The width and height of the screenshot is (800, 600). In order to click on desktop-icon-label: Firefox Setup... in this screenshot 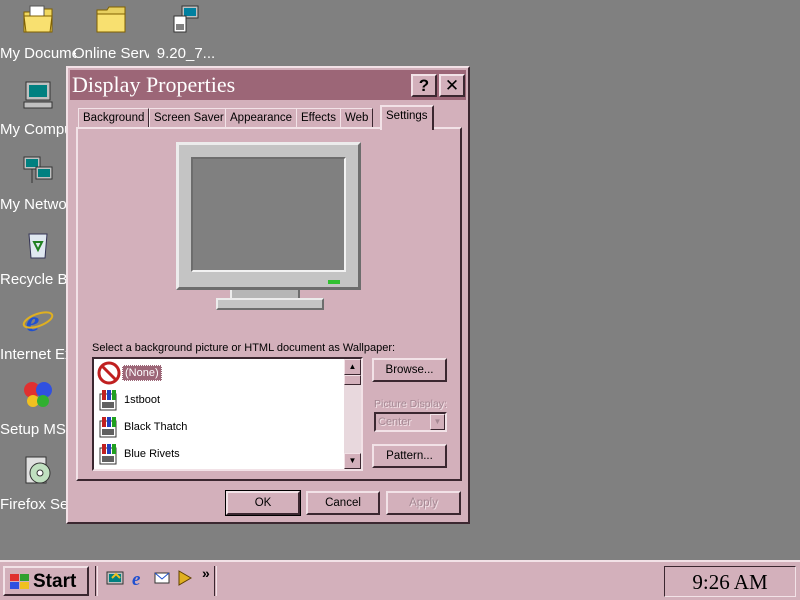, I will do `click(38, 504)`.